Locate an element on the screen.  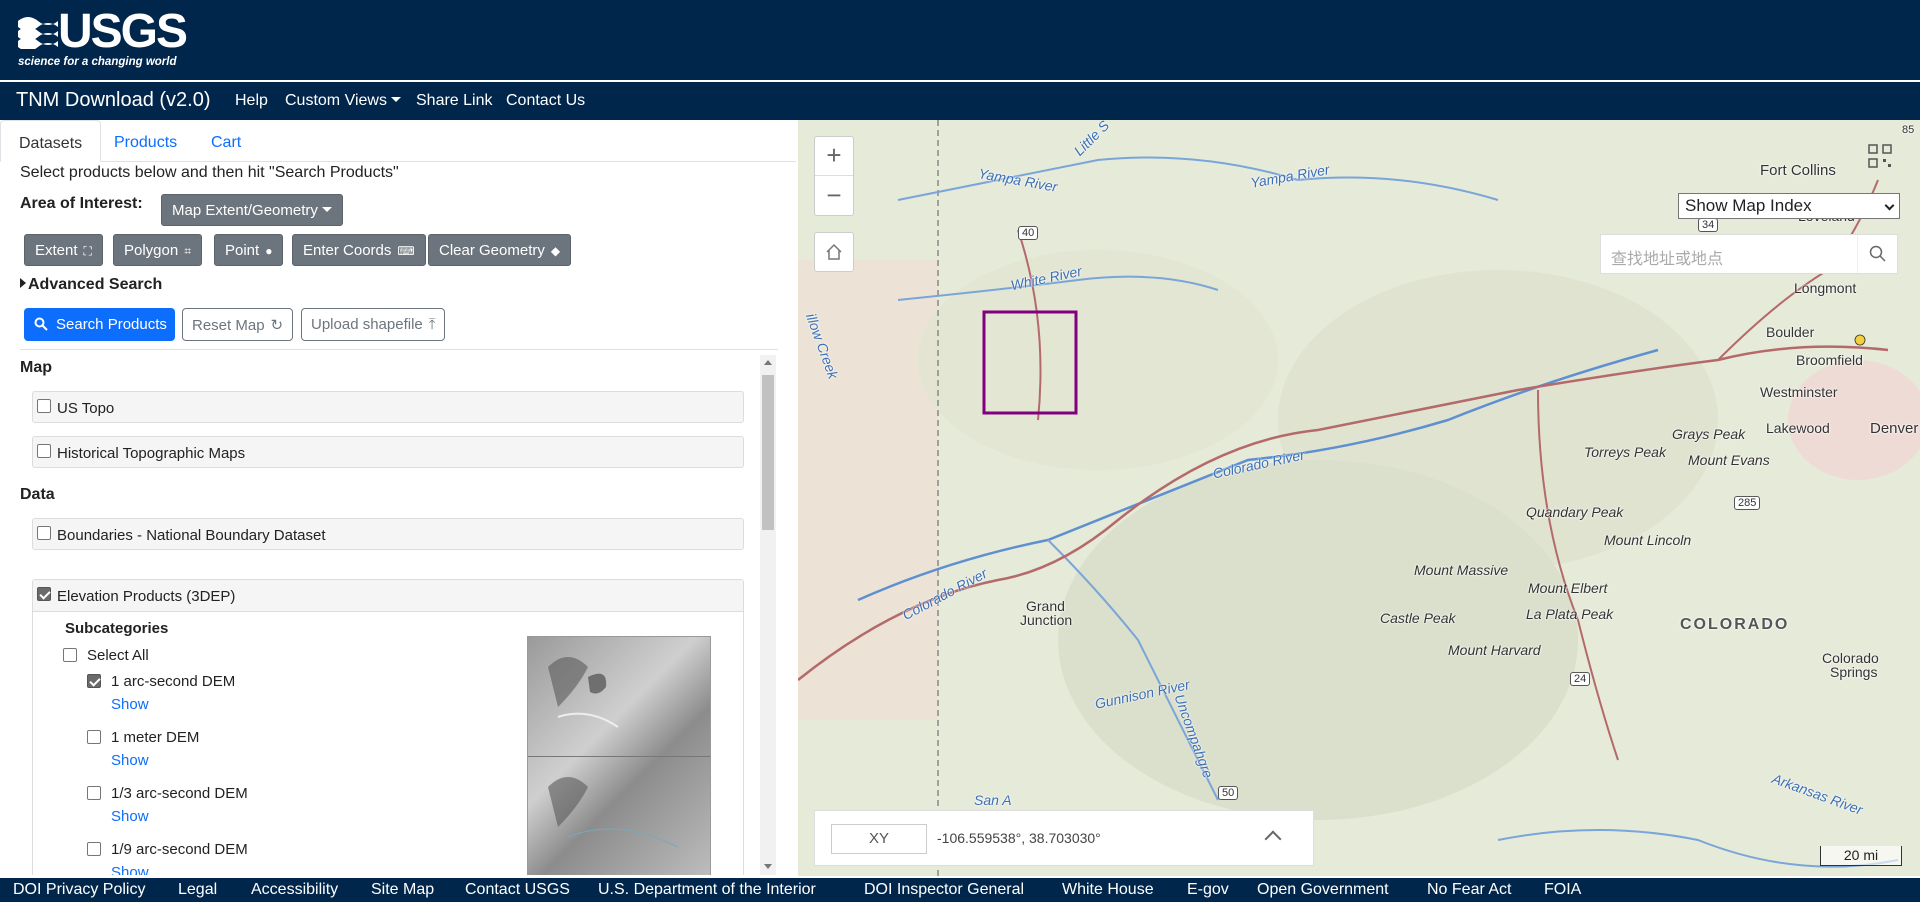
highway-shield: 40 is located at coordinates (1028, 233).